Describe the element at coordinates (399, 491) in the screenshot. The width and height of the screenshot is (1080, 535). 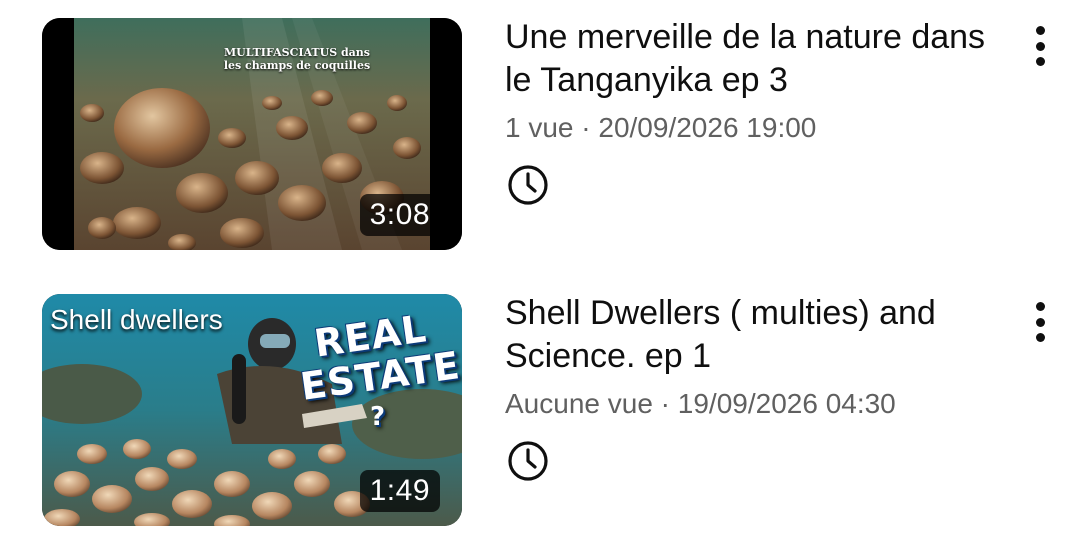
I see `duration-badge: 1:49` at that location.